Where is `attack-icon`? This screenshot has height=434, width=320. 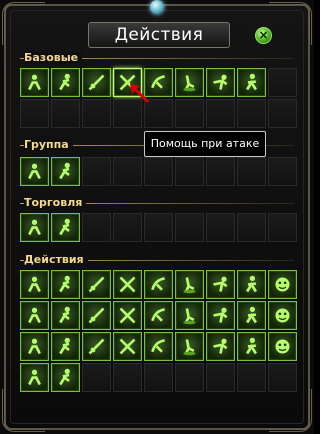
attack-icon is located at coordinates (96, 82).